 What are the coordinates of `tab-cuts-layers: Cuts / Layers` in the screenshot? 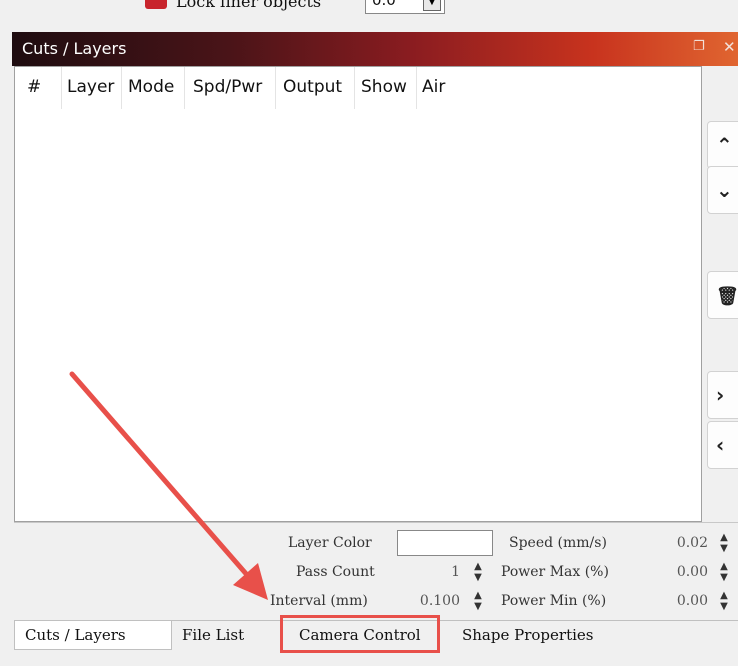 It's located at (93, 635).